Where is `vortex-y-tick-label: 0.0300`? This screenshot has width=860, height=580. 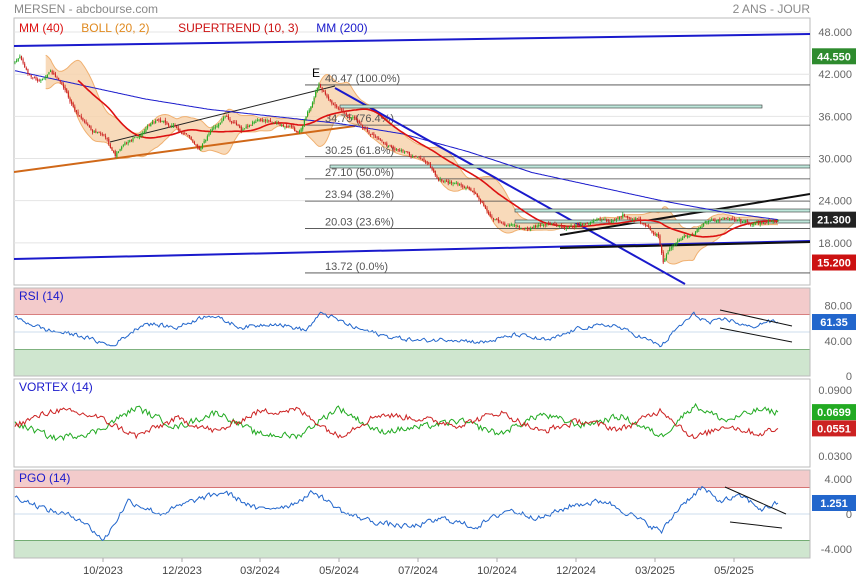 vortex-y-tick-label: 0.0300 is located at coordinates (835, 457).